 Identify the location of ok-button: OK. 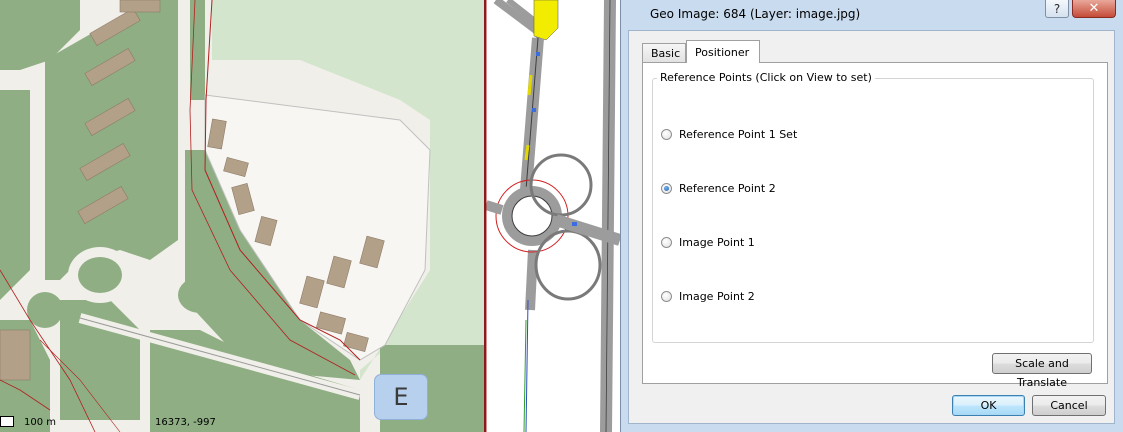
(988, 405).